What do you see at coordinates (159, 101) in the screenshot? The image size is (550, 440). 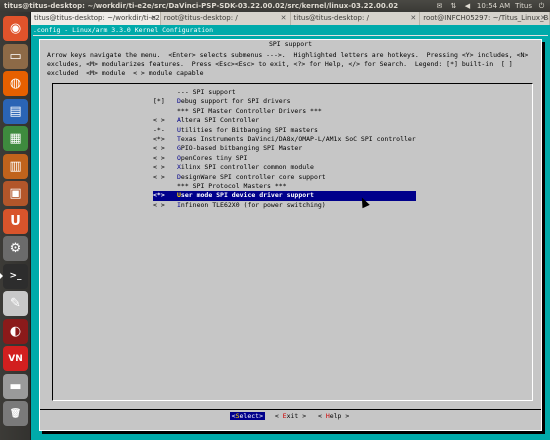 I see `menu-item-state: [*]` at bounding box center [159, 101].